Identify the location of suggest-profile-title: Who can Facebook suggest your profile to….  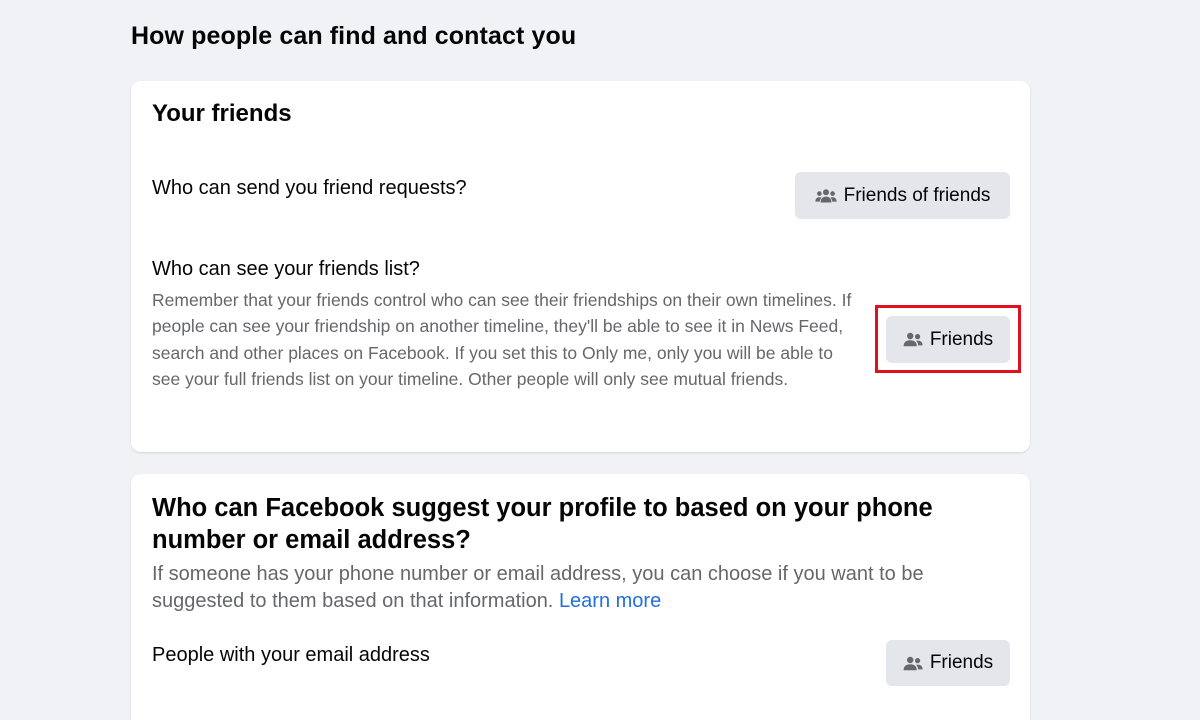
(542, 524).